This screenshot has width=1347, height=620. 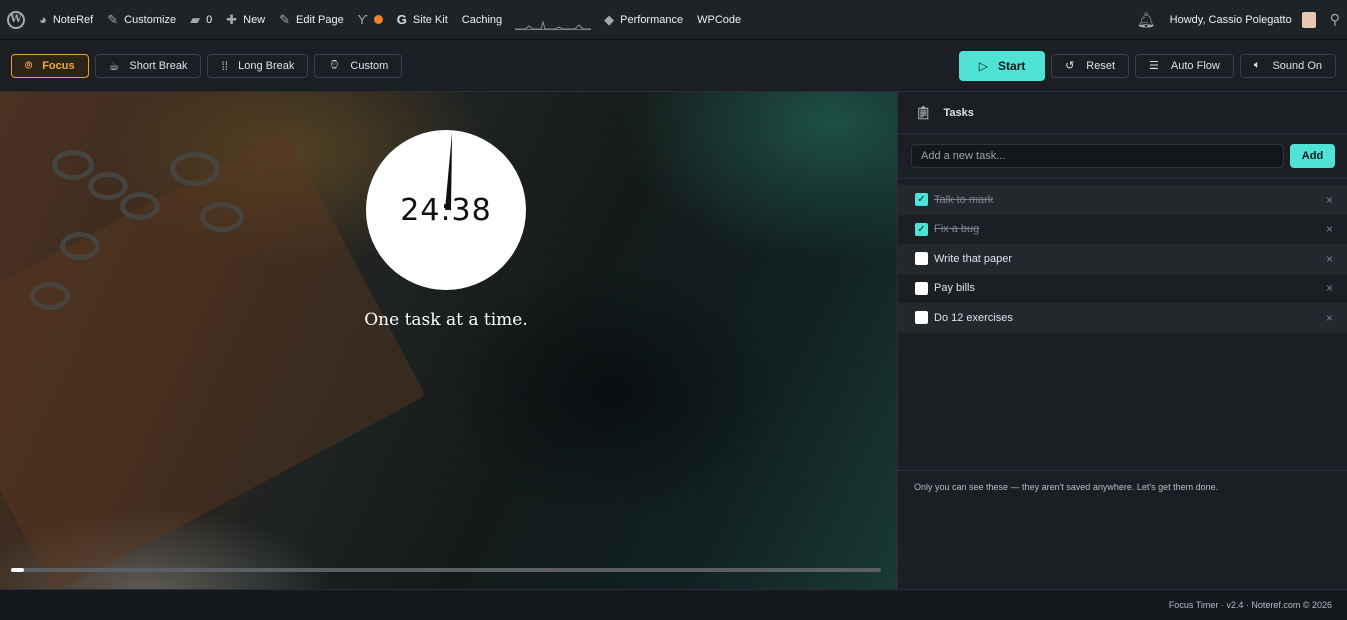 What do you see at coordinates (43, 19) in the screenshot?
I see `gauge-icon: ◕` at bounding box center [43, 19].